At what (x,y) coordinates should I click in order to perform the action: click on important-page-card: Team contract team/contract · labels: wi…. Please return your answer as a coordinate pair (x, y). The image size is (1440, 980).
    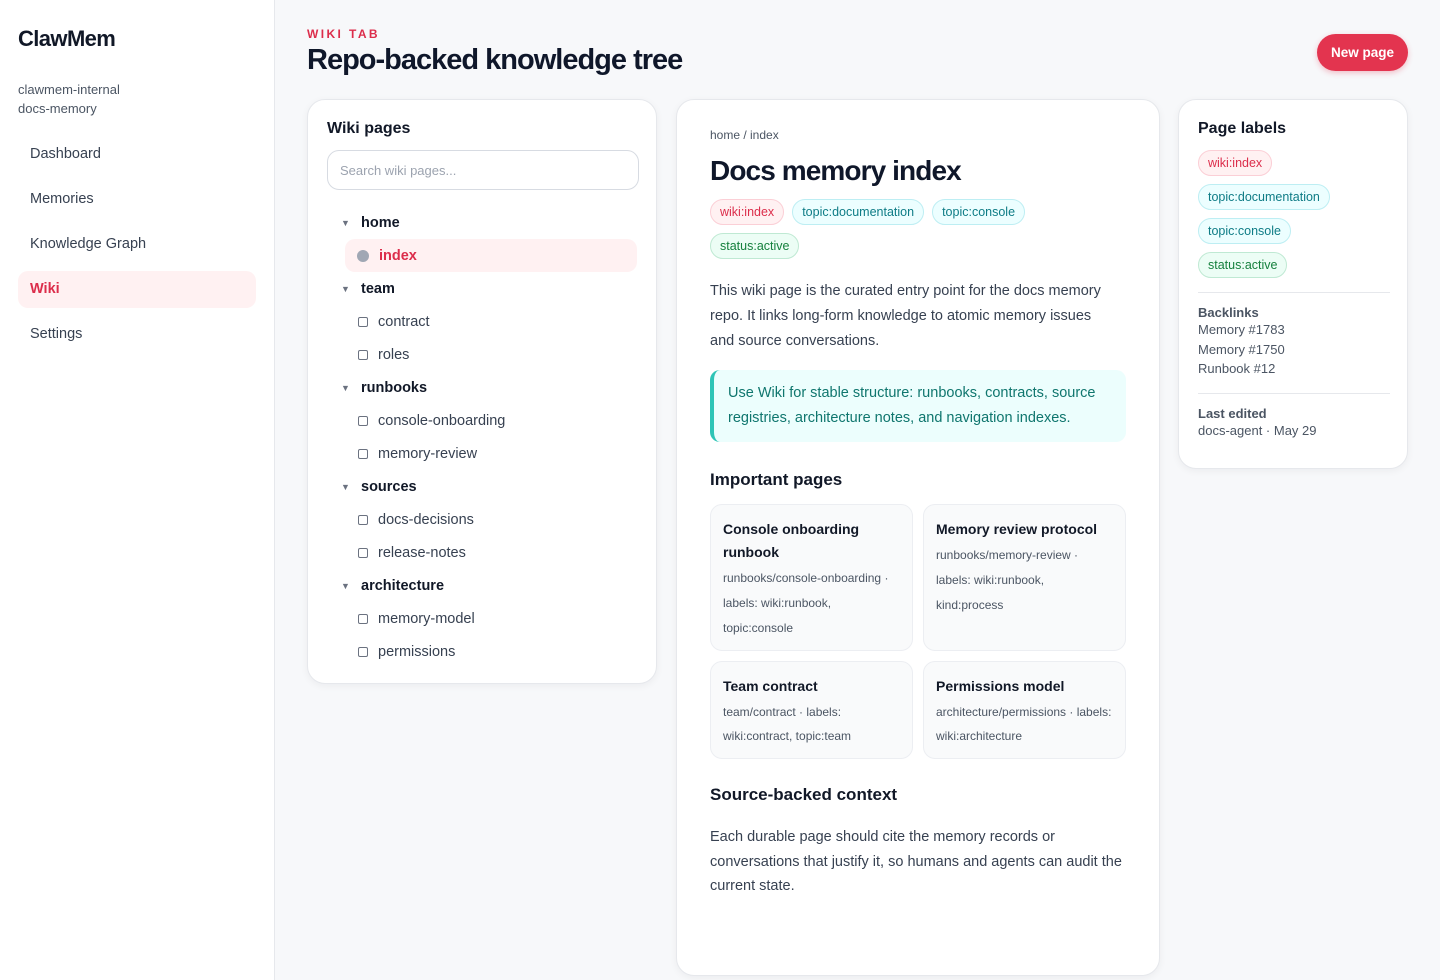
    Looking at the image, I should click on (811, 710).